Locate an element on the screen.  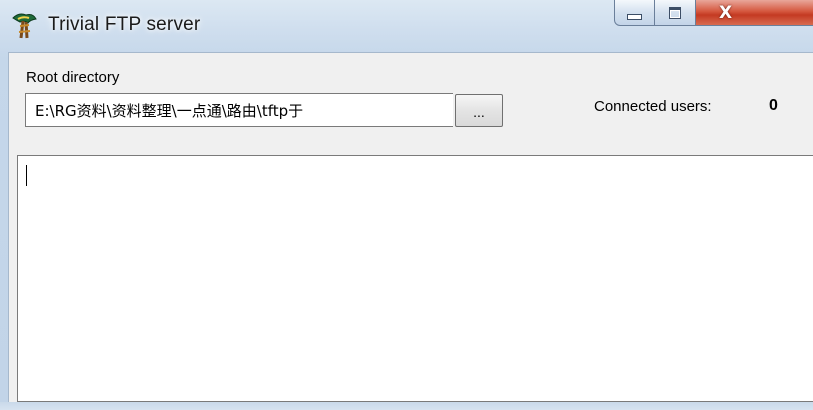
text-caret is located at coordinates (26, 175).